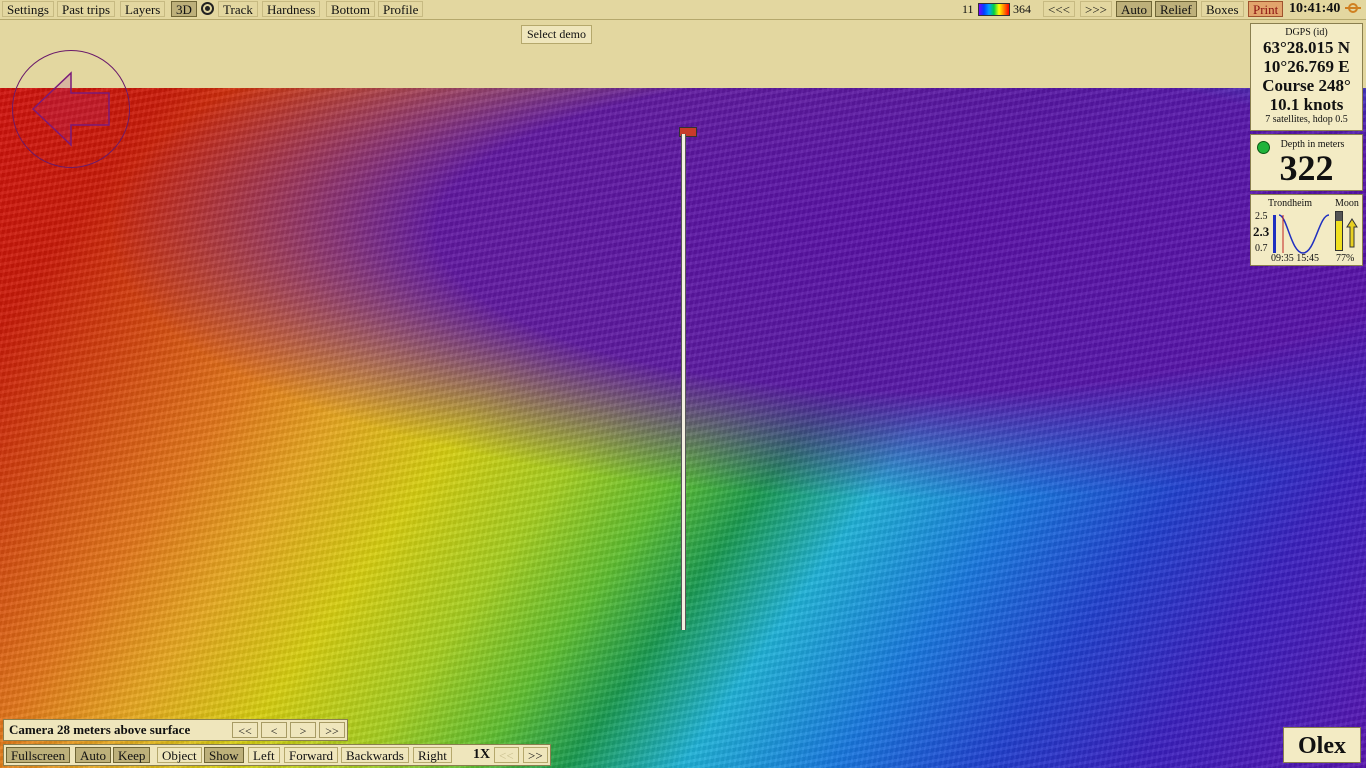  What do you see at coordinates (1261, 231) in the screenshot?
I see `tide-current: 2.3` at bounding box center [1261, 231].